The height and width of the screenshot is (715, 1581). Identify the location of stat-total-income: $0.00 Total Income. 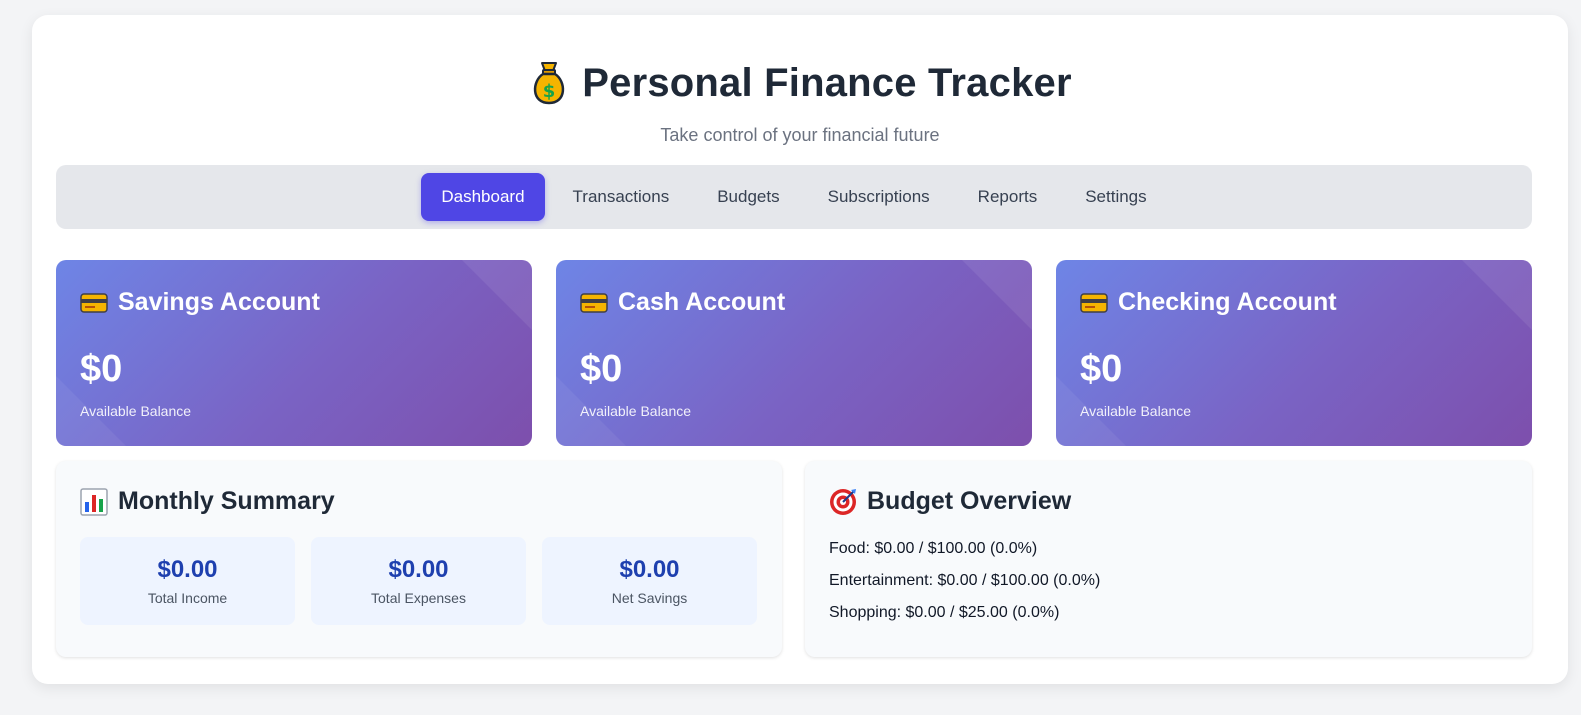
(187, 581).